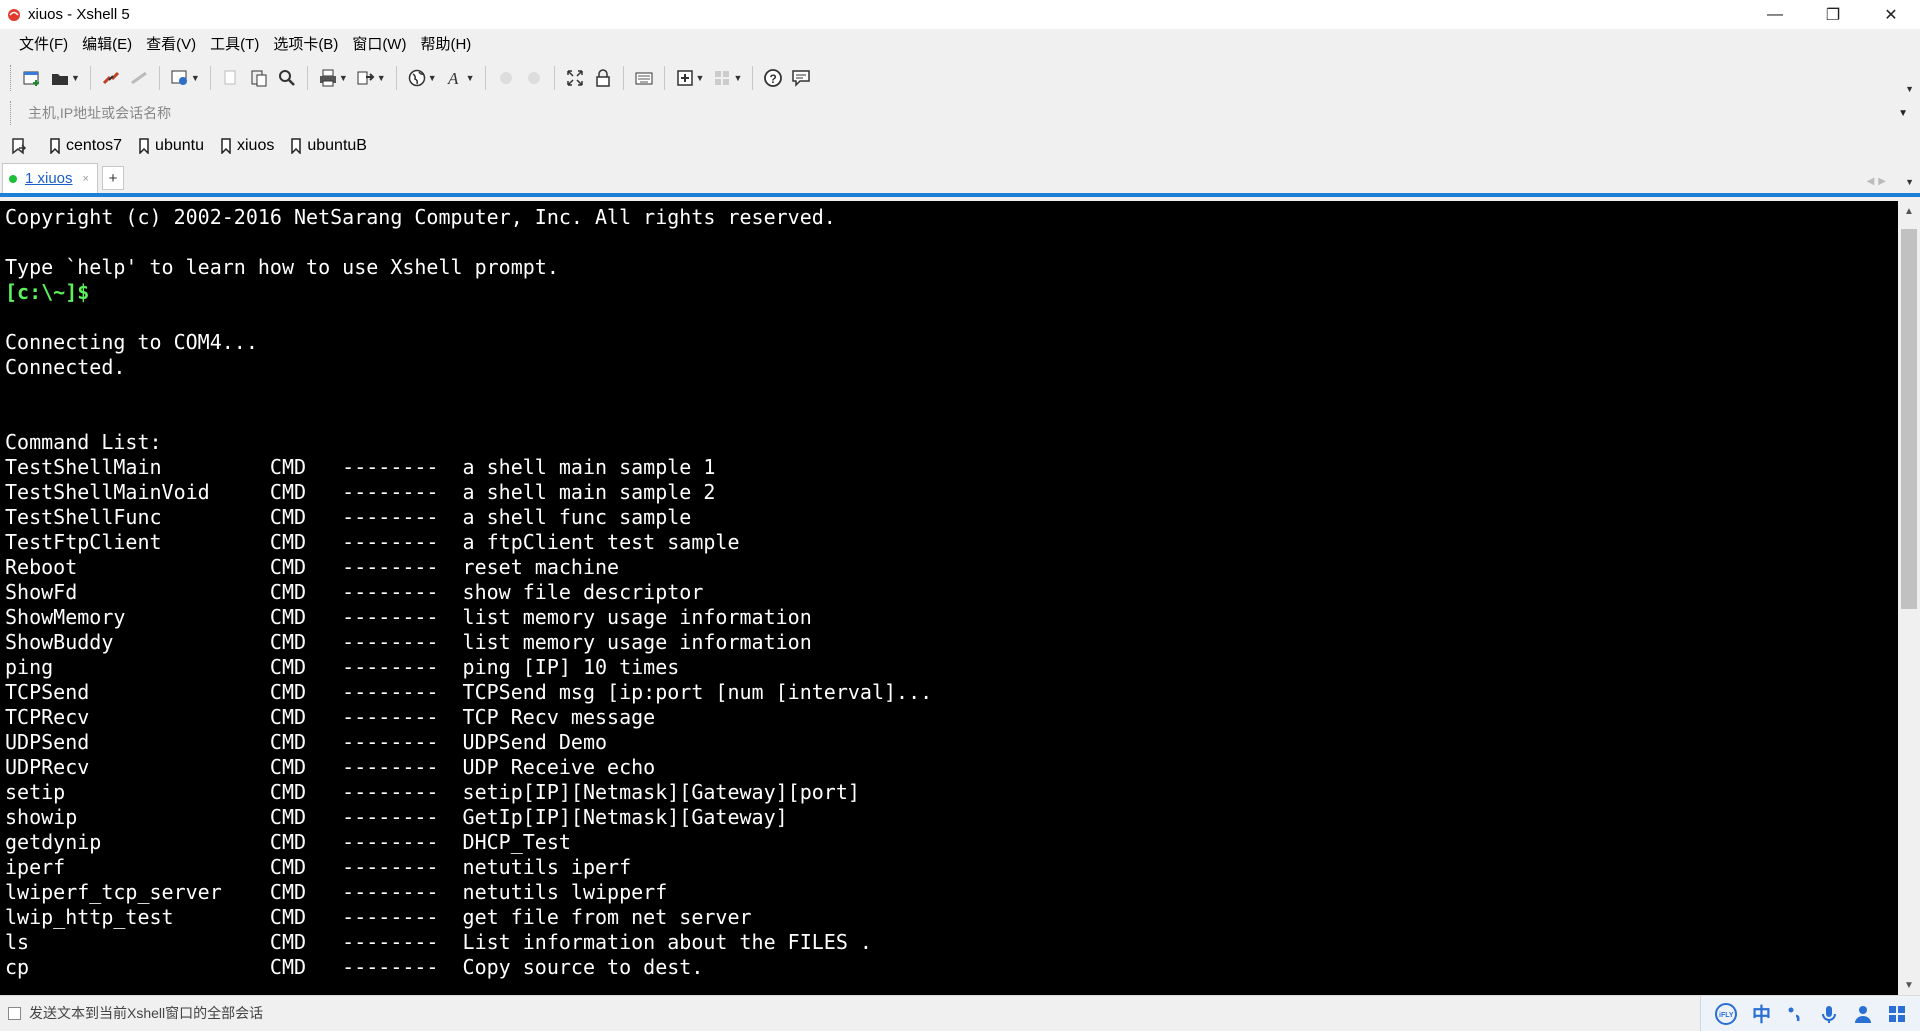  What do you see at coordinates (1878, 181) in the screenshot?
I see `tab-scroll-arrows-icon: ◀▶` at bounding box center [1878, 181].